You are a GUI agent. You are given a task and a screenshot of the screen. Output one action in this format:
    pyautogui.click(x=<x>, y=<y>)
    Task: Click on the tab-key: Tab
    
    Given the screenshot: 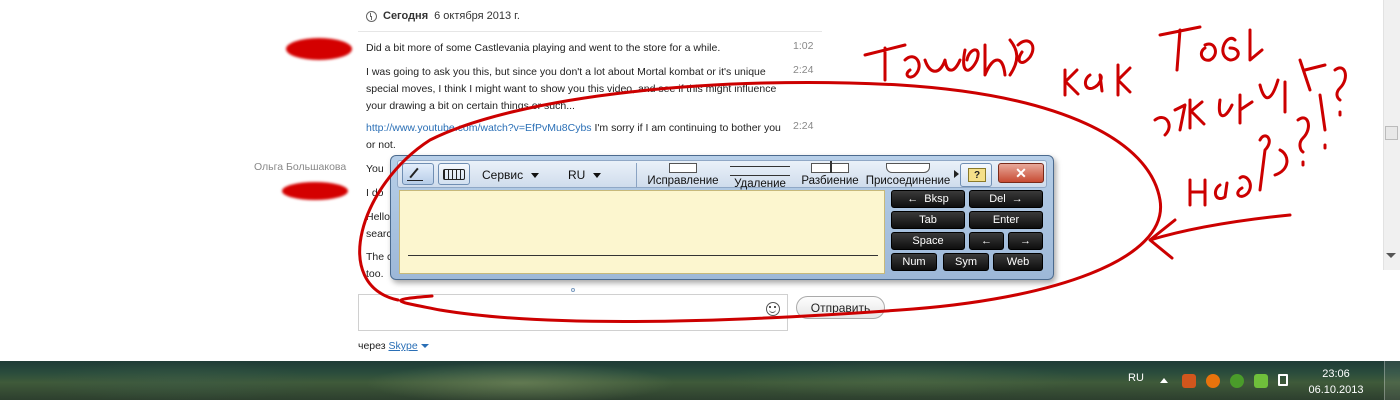 What is the action you would take?
    pyautogui.click(x=928, y=220)
    